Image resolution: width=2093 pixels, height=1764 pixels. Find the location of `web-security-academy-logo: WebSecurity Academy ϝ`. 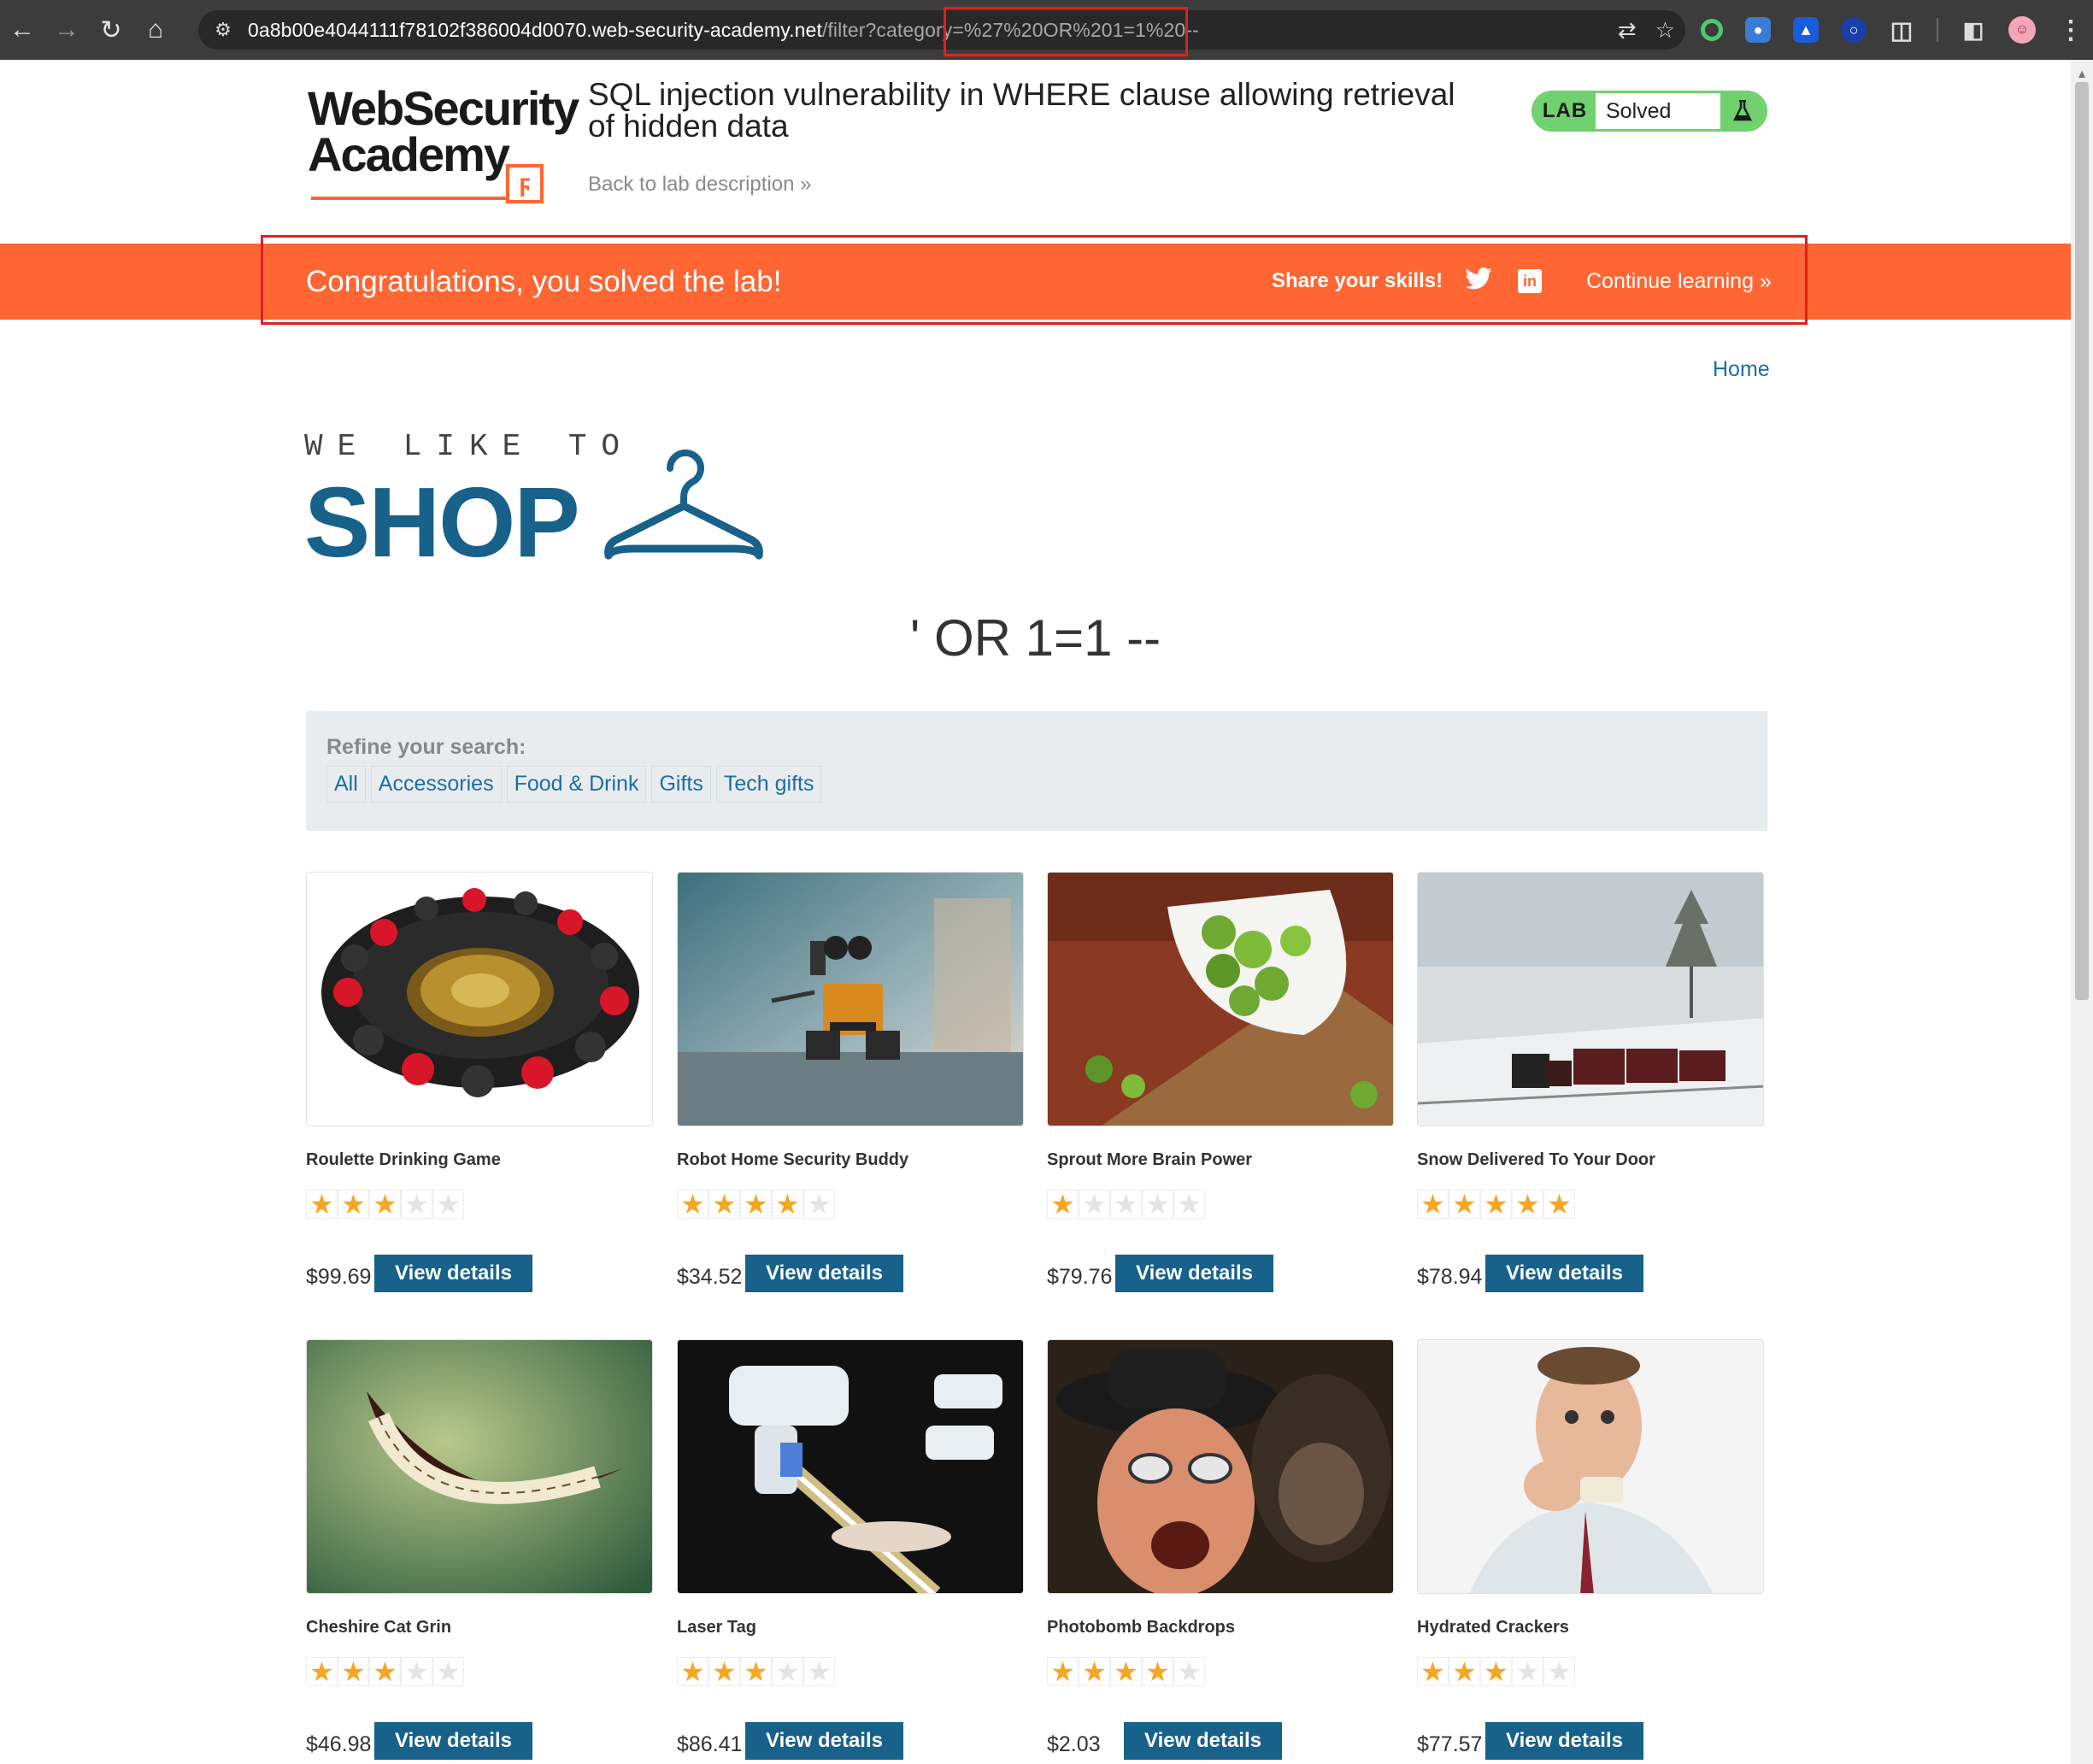

web-security-academy-logo: WebSecurity Academy ϝ is located at coordinates (445, 162).